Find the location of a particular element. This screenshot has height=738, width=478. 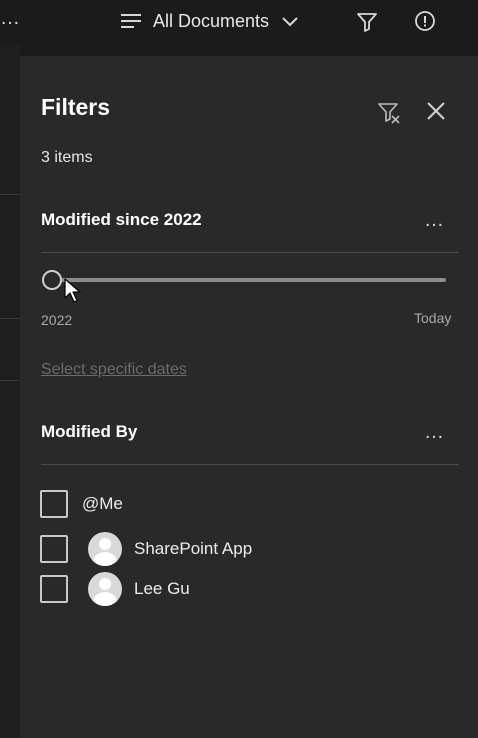

mouse-pointer-icon is located at coordinates (72, 290).